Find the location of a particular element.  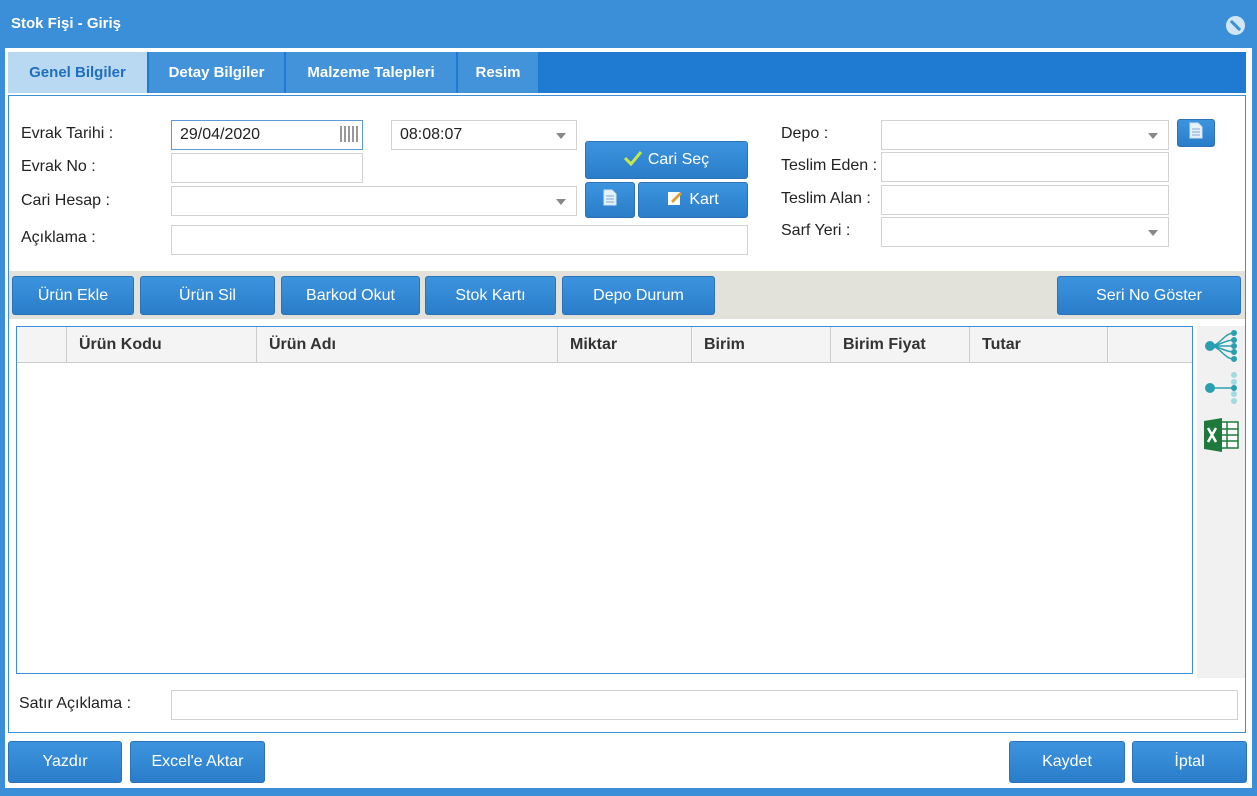

evrak-tarihi-field: 29/04/2020 is located at coordinates (267, 135).